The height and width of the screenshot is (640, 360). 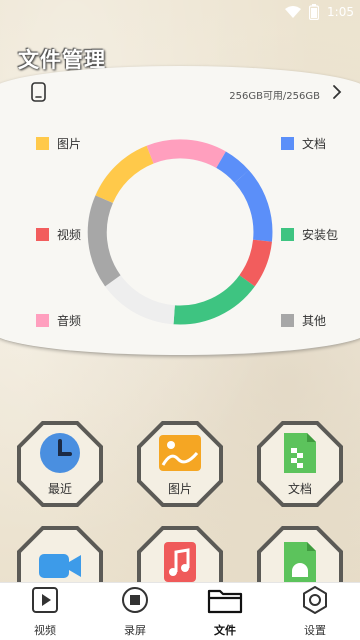 I want to click on chevron-right-icon, so click(x=337, y=94).